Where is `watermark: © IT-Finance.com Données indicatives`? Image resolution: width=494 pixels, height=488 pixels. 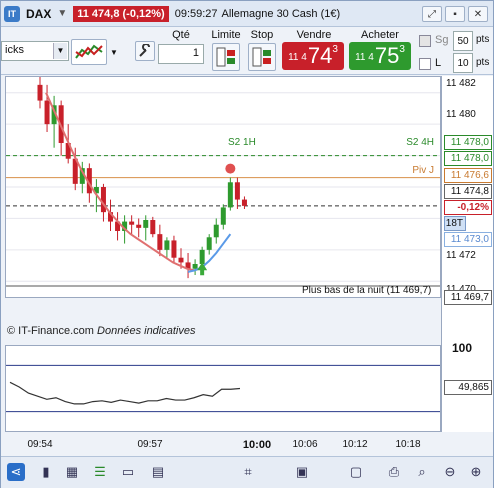
watermark: © IT-Finance.com Données indicatives is located at coordinates (101, 331).